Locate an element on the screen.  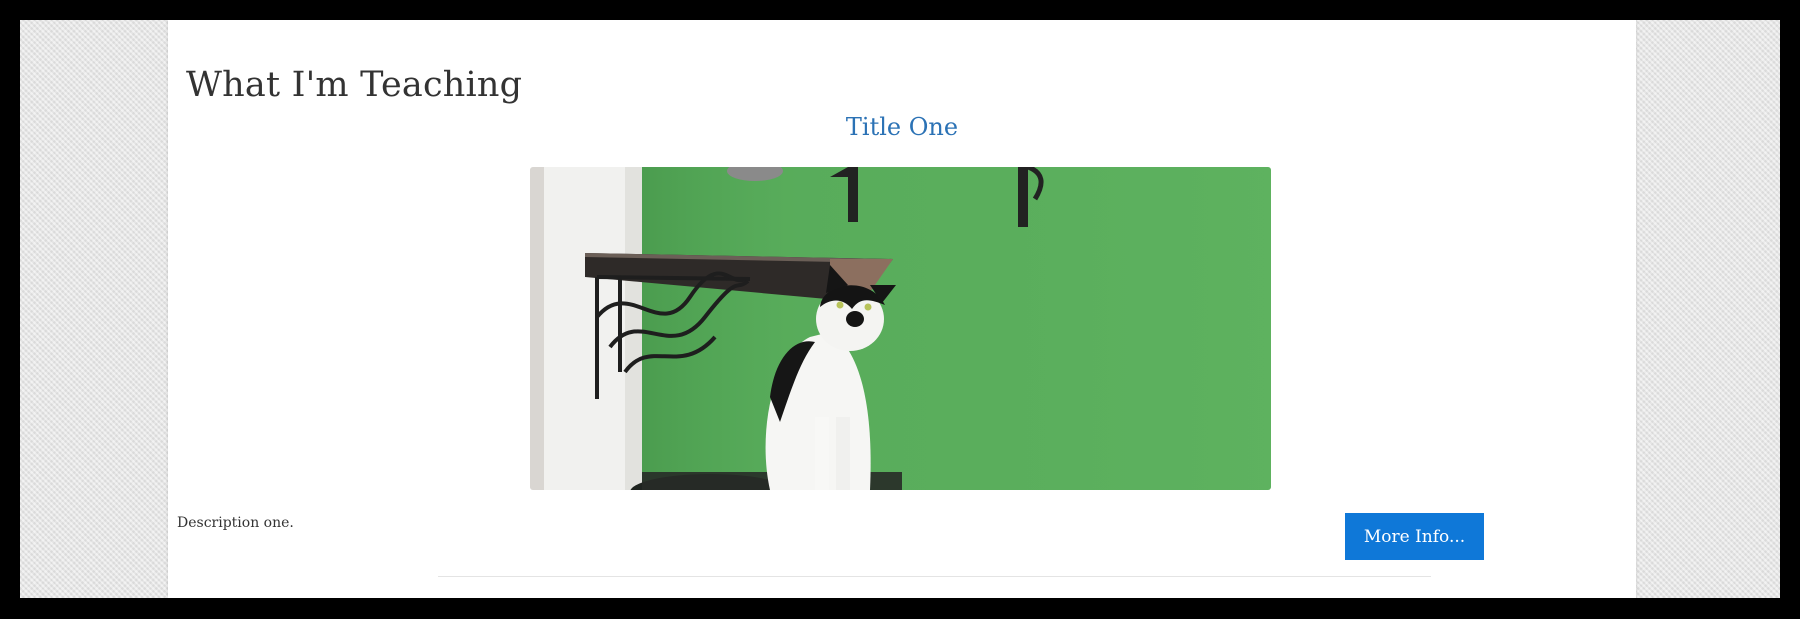
course-title: Title One is located at coordinates (902, 127).